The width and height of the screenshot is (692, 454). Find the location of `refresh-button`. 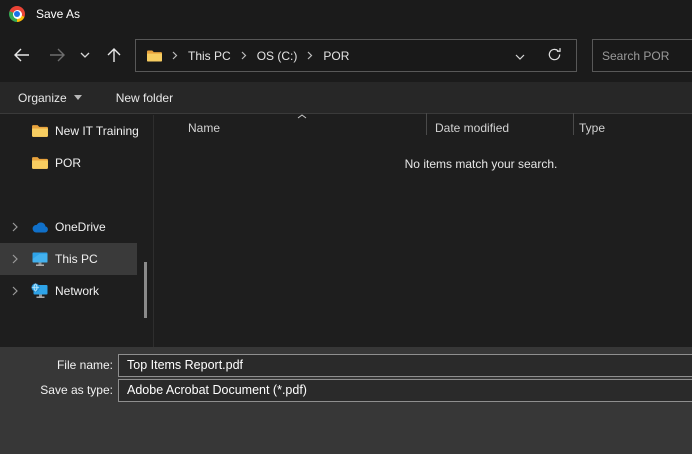

refresh-button is located at coordinates (554, 56).